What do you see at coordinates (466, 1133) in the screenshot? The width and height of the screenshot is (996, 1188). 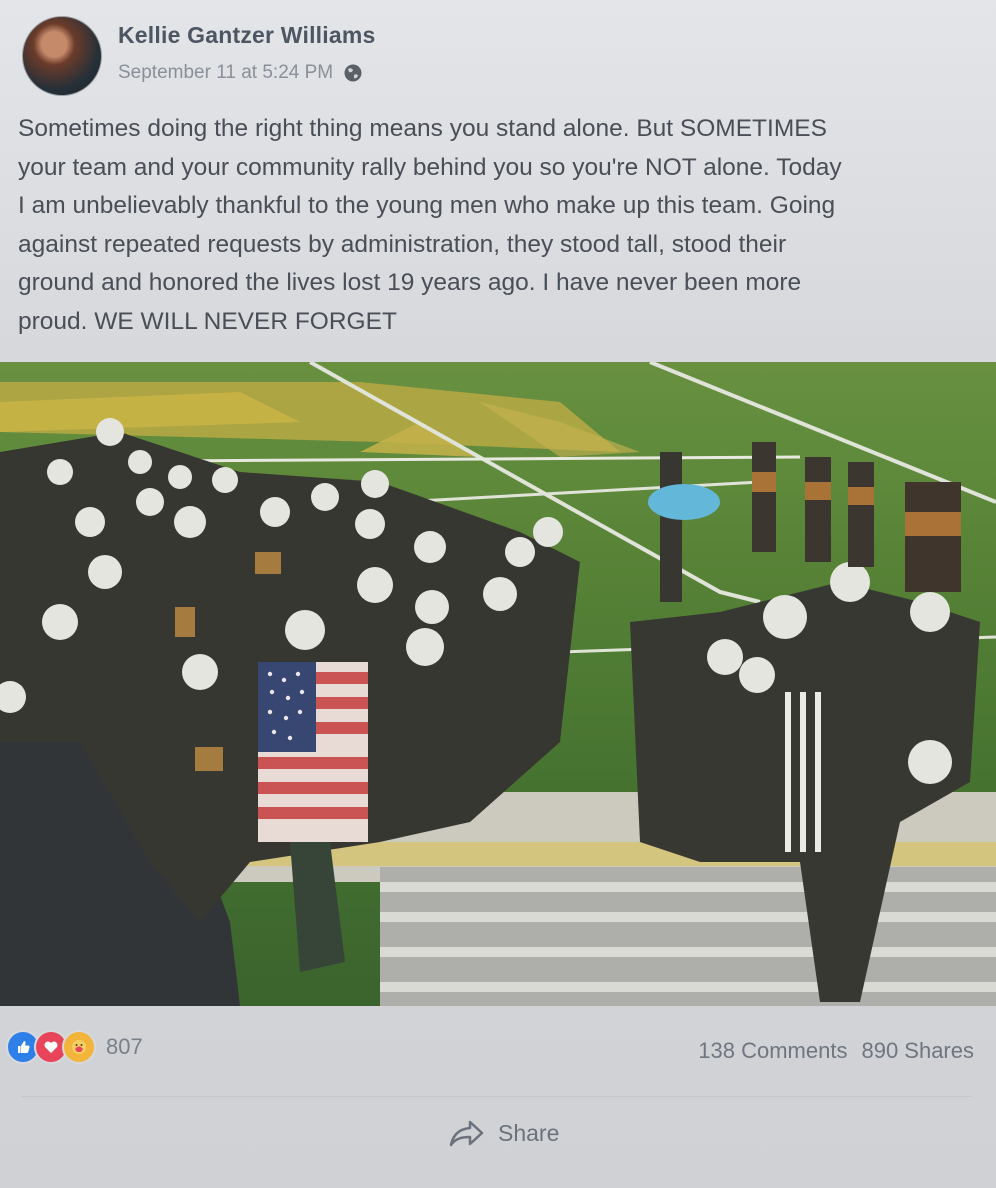 I see `share-icon` at bounding box center [466, 1133].